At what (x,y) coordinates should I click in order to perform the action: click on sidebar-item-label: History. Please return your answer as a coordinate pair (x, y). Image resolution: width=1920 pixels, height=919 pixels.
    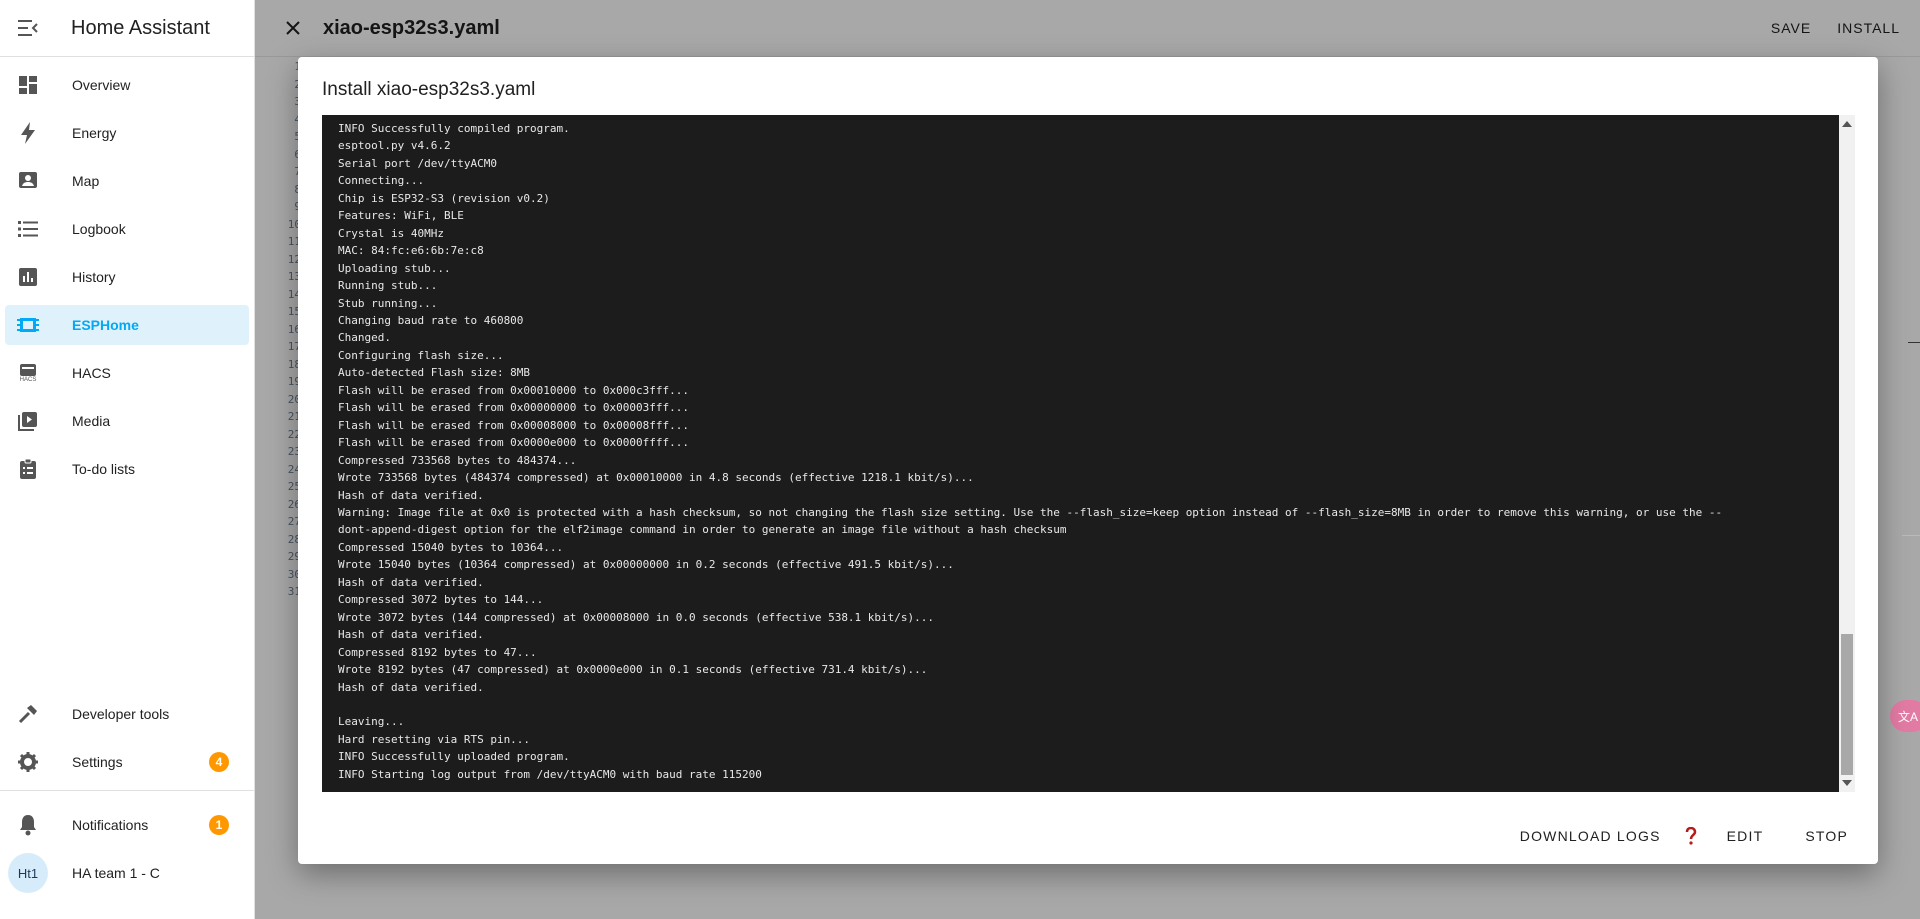
    Looking at the image, I should click on (94, 277).